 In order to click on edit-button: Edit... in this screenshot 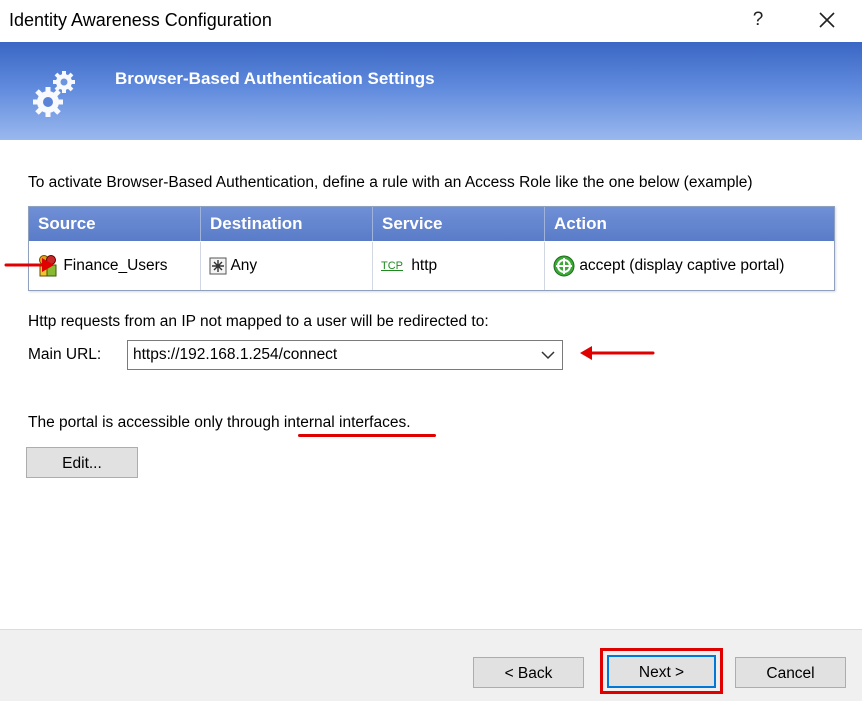, I will do `click(82, 462)`.